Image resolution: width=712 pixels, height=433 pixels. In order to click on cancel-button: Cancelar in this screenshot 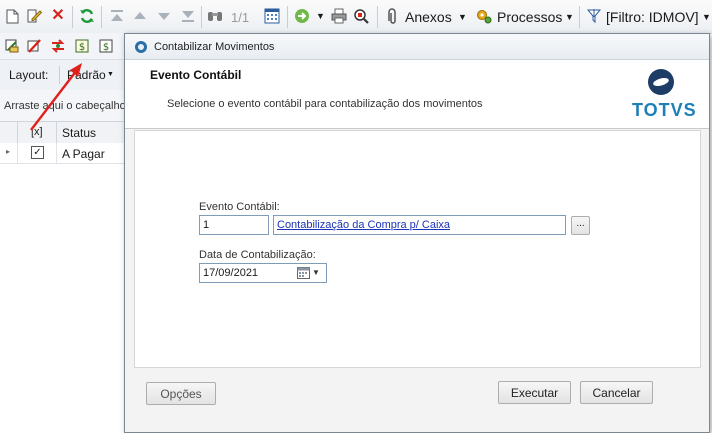, I will do `click(616, 392)`.